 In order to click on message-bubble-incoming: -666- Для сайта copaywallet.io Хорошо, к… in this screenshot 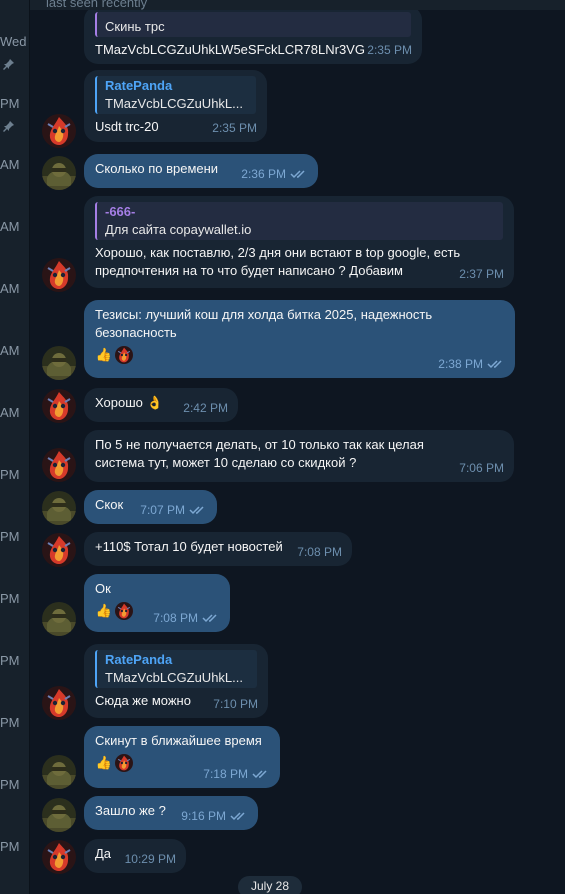, I will do `click(299, 242)`.